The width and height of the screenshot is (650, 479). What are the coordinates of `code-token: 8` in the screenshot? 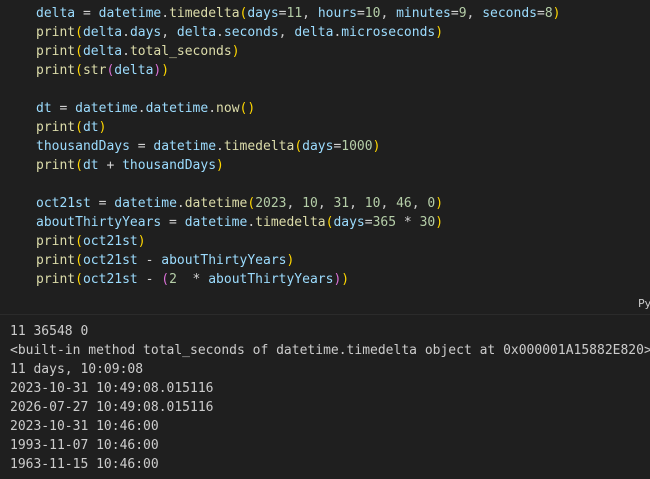 It's located at (548, 13).